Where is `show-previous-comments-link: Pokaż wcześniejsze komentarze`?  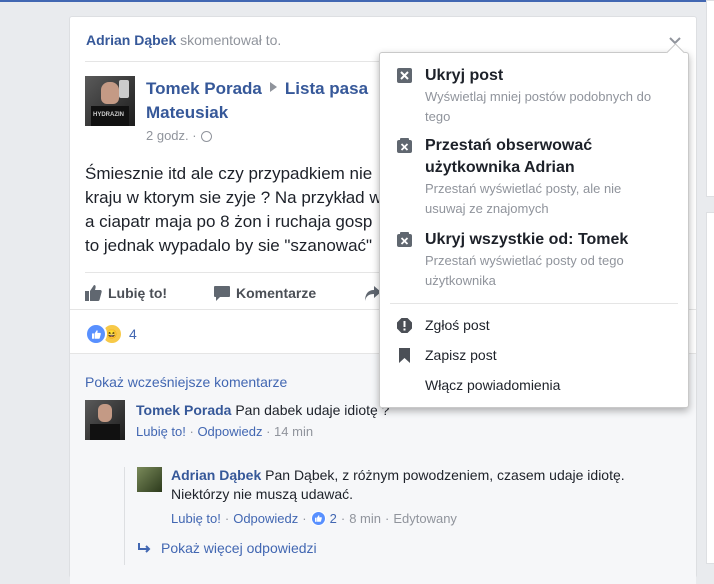
show-previous-comments-link: Pokaż wcześniejsze komentarze is located at coordinates (186, 382).